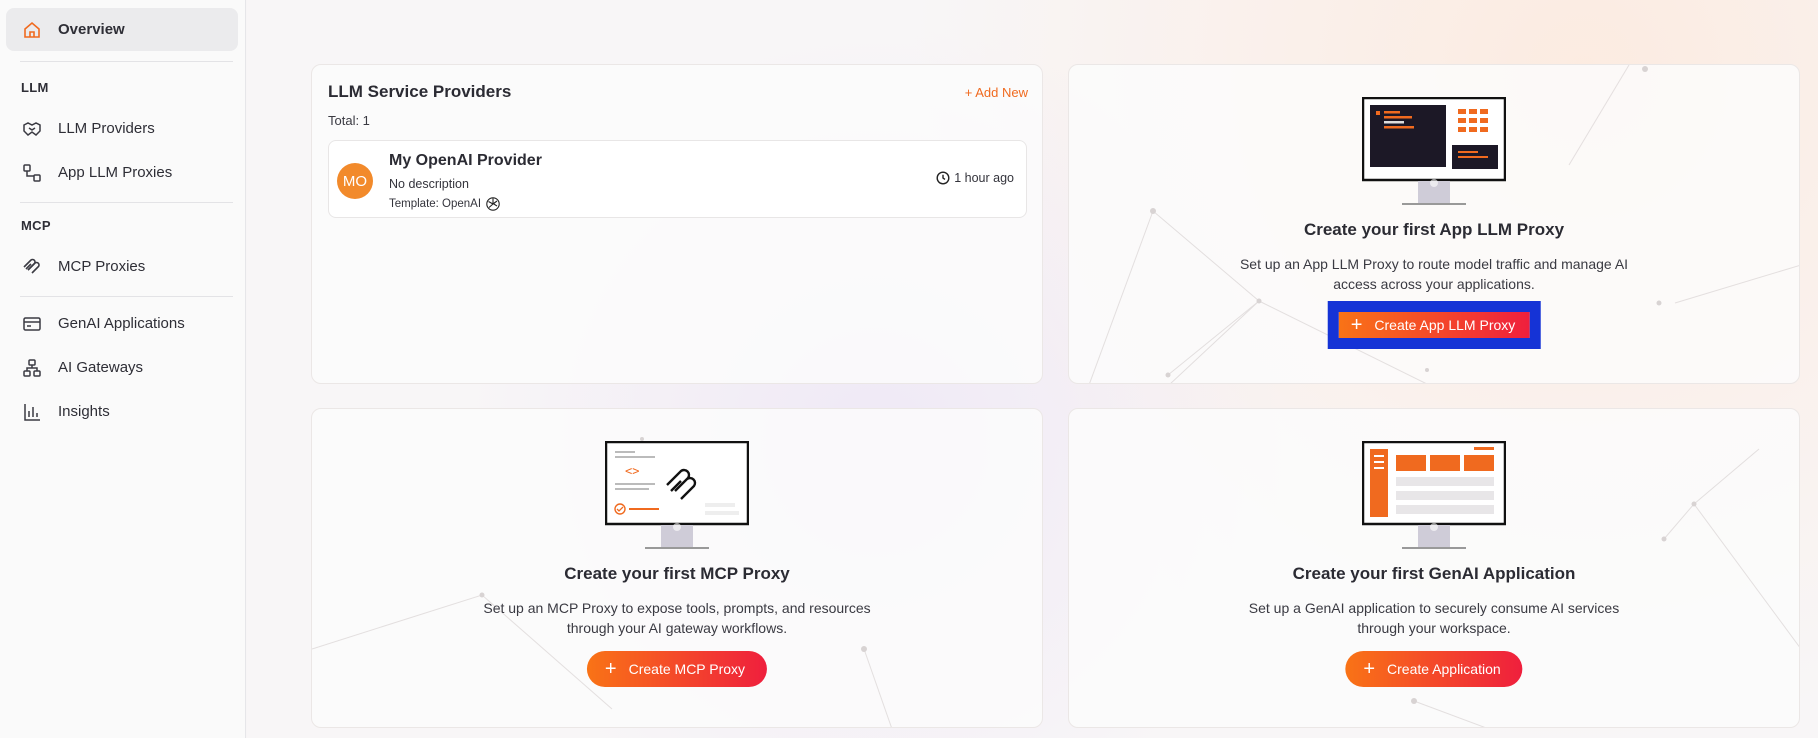 Image resolution: width=1818 pixels, height=738 pixels. I want to click on providers-total: Total: 1, so click(349, 120).